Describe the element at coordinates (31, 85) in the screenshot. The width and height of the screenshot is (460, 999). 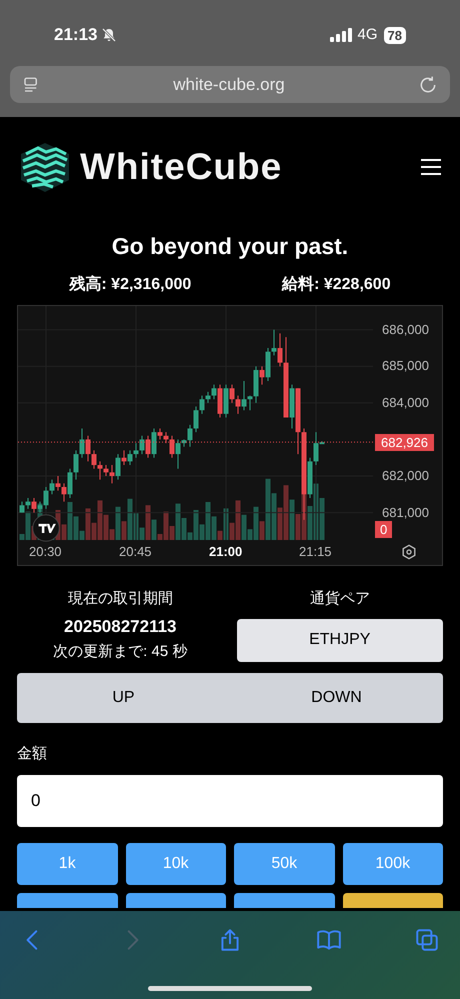
I see `reader-icon` at that location.